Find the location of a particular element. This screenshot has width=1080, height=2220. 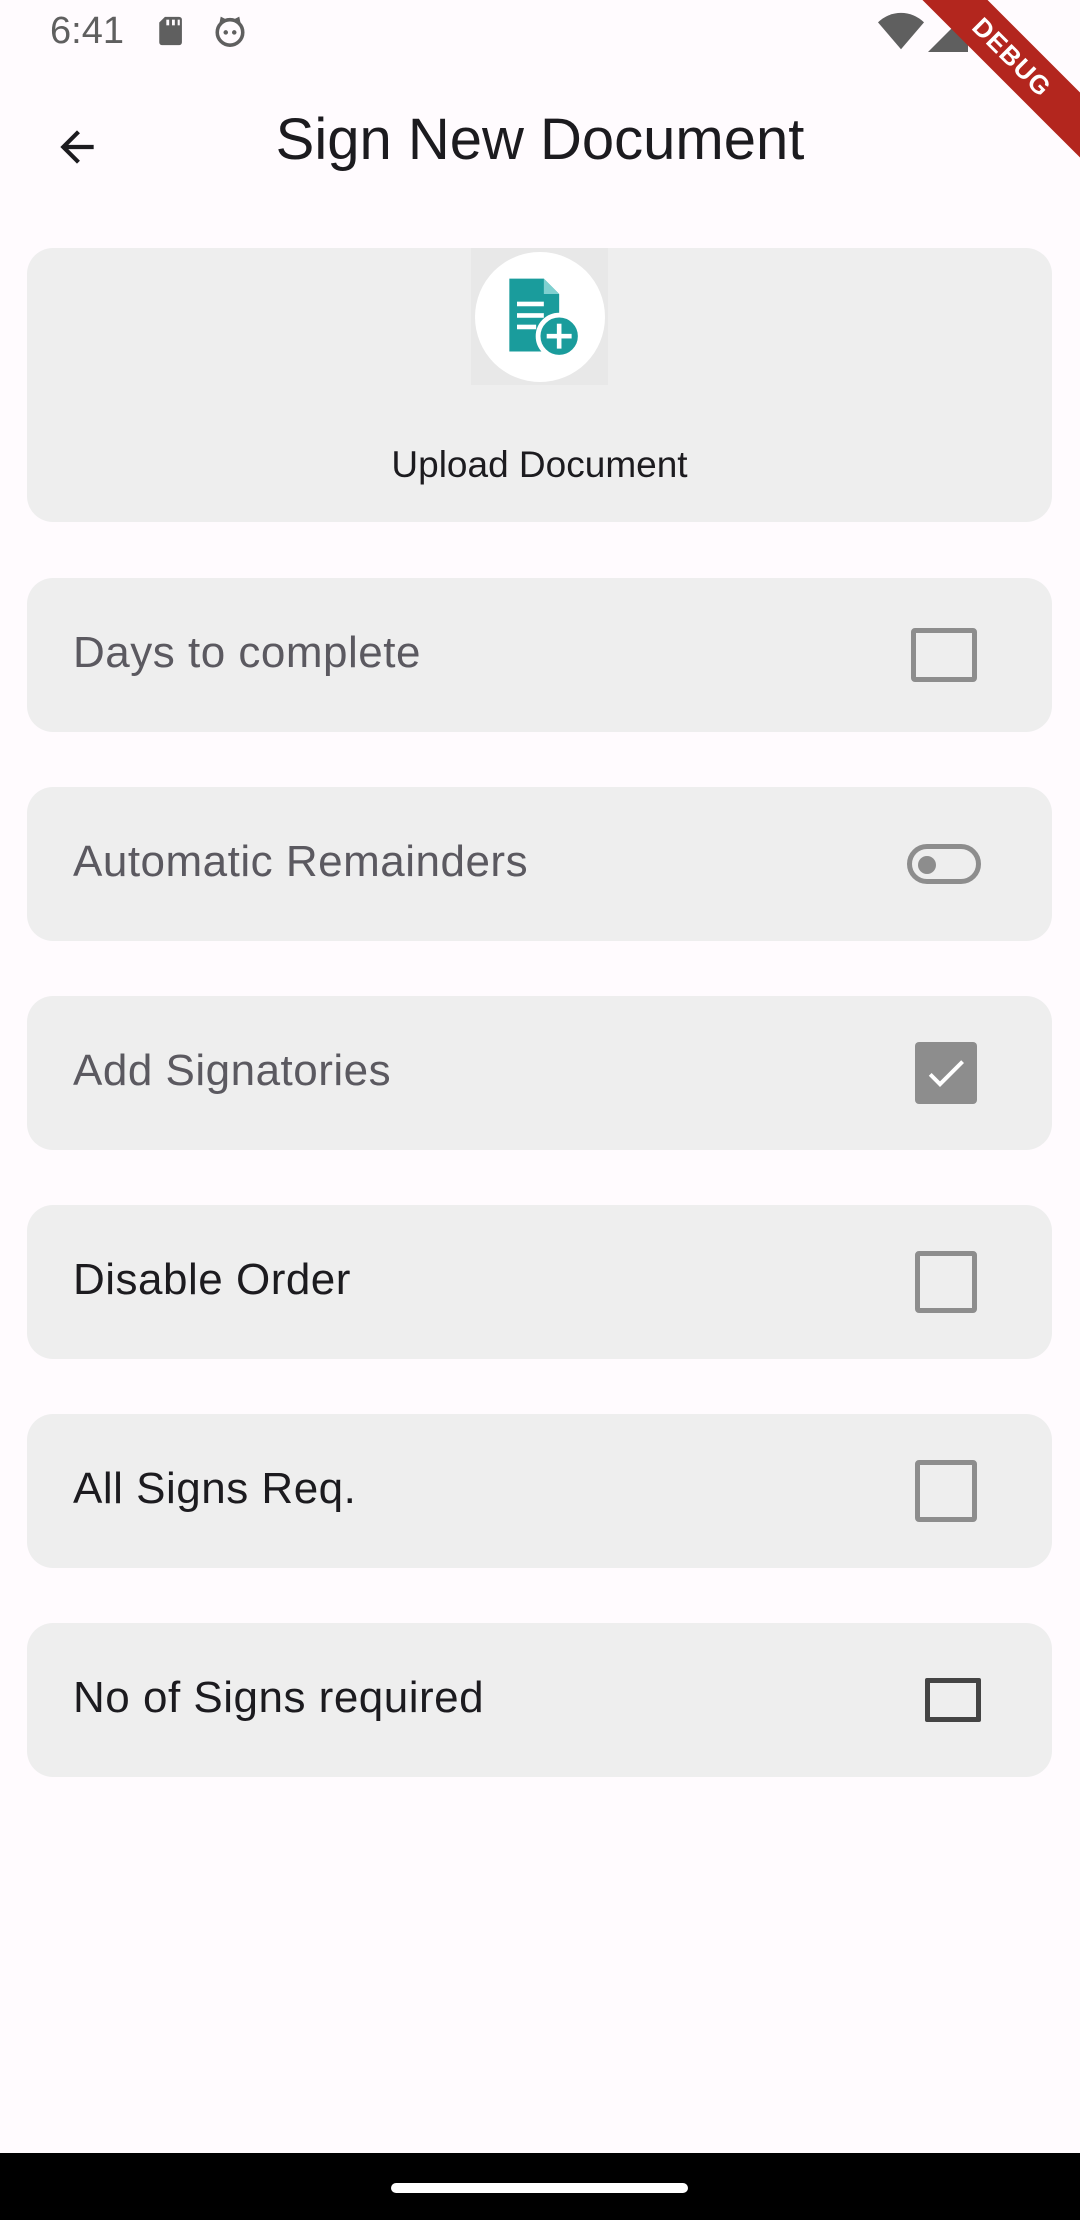

upload-document-card: Upload Document is located at coordinates (539, 385).